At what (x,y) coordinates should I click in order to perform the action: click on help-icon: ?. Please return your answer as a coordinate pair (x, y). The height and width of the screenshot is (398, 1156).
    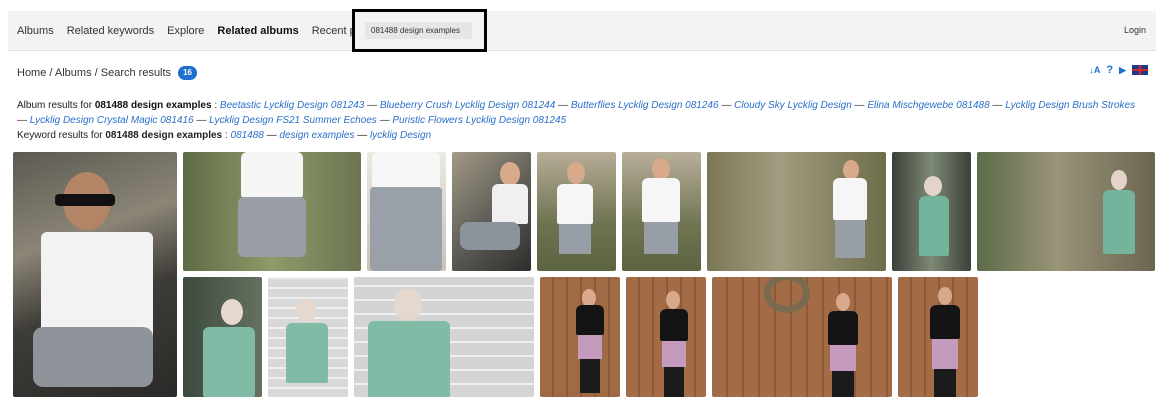
    Looking at the image, I should click on (1109, 70).